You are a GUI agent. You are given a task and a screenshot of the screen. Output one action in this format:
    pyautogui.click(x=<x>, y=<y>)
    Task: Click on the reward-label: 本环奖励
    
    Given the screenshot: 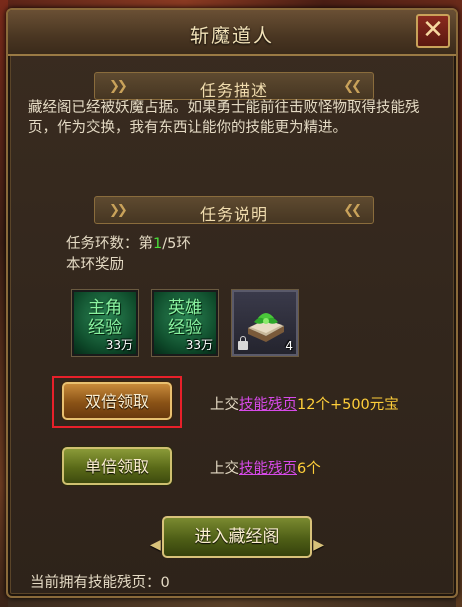 What is the action you would take?
    pyautogui.click(x=95, y=265)
    